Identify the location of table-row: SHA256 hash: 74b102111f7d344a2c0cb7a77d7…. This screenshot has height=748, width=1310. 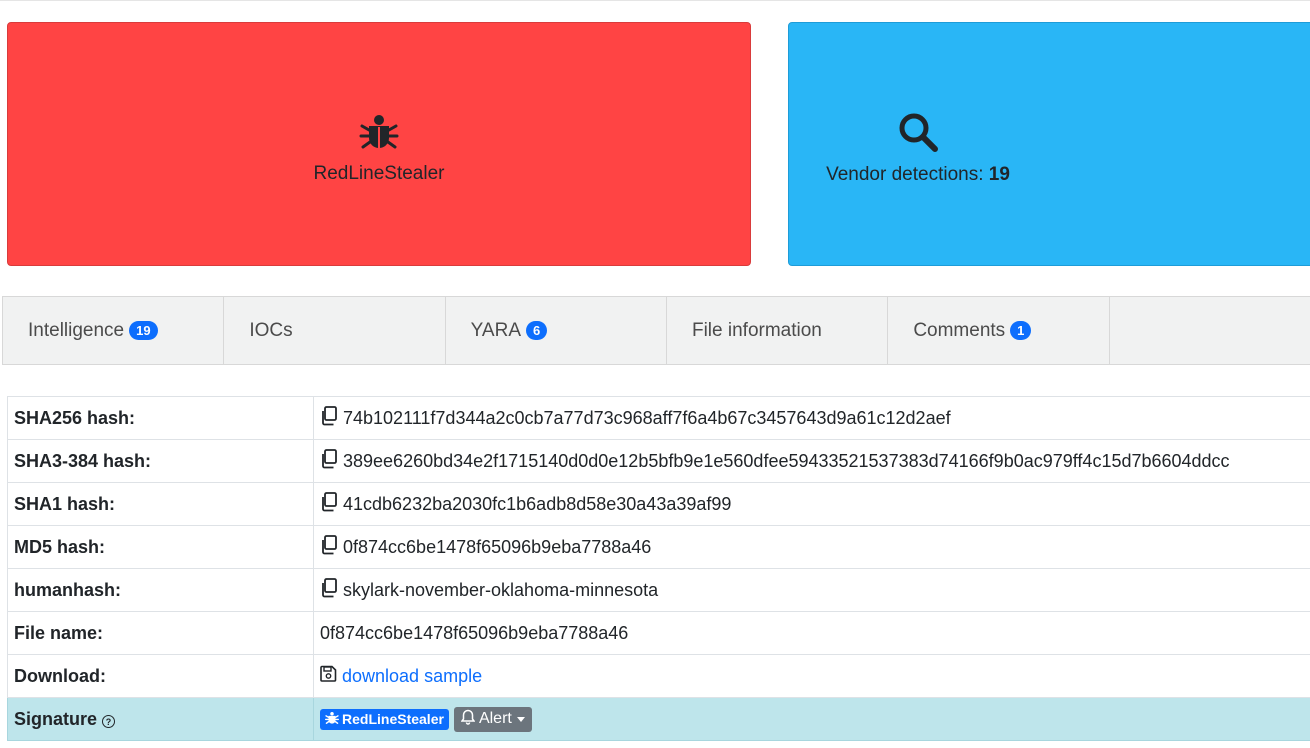
(658, 418).